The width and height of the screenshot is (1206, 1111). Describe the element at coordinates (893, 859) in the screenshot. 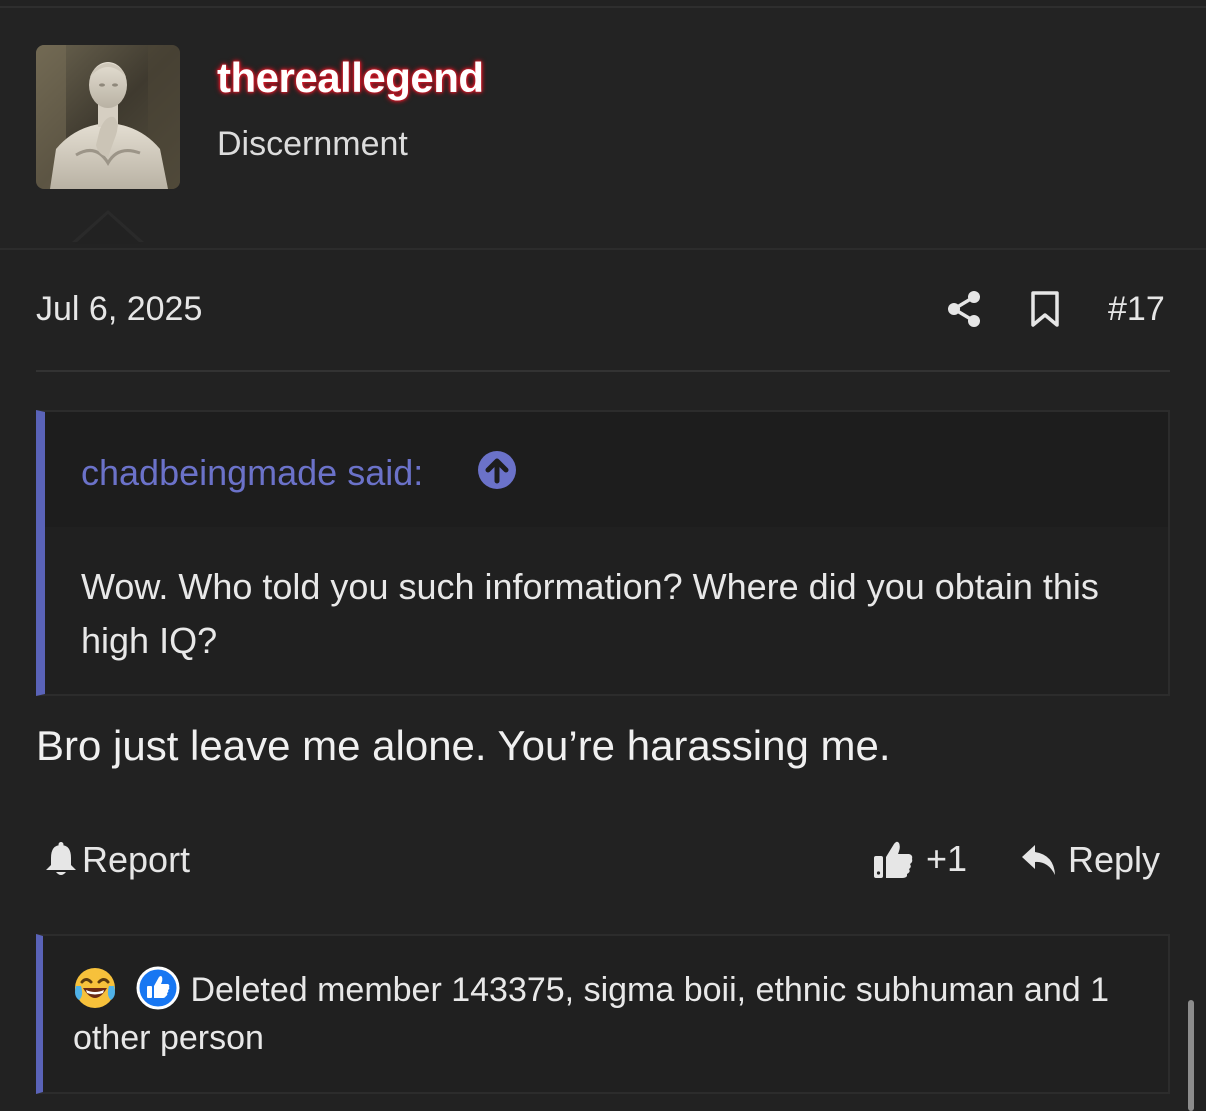

I see `thumbs-up-icon` at that location.